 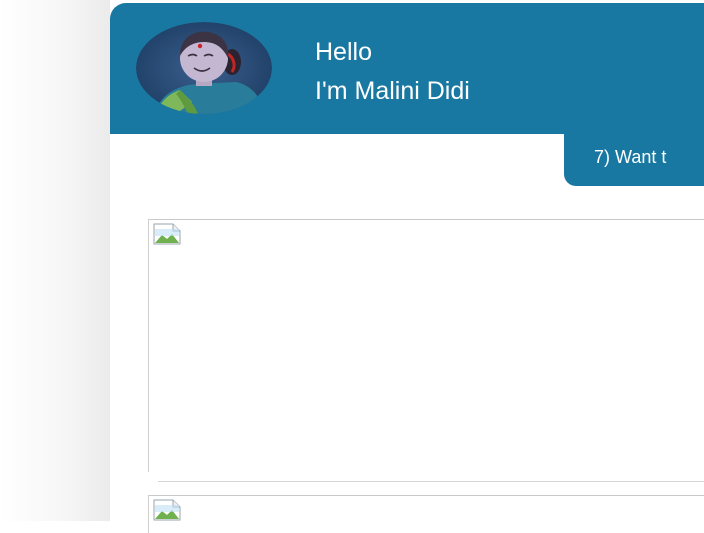 What do you see at coordinates (630, 157) in the screenshot?
I see `question-tab-label: 7) Want t` at bounding box center [630, 157].